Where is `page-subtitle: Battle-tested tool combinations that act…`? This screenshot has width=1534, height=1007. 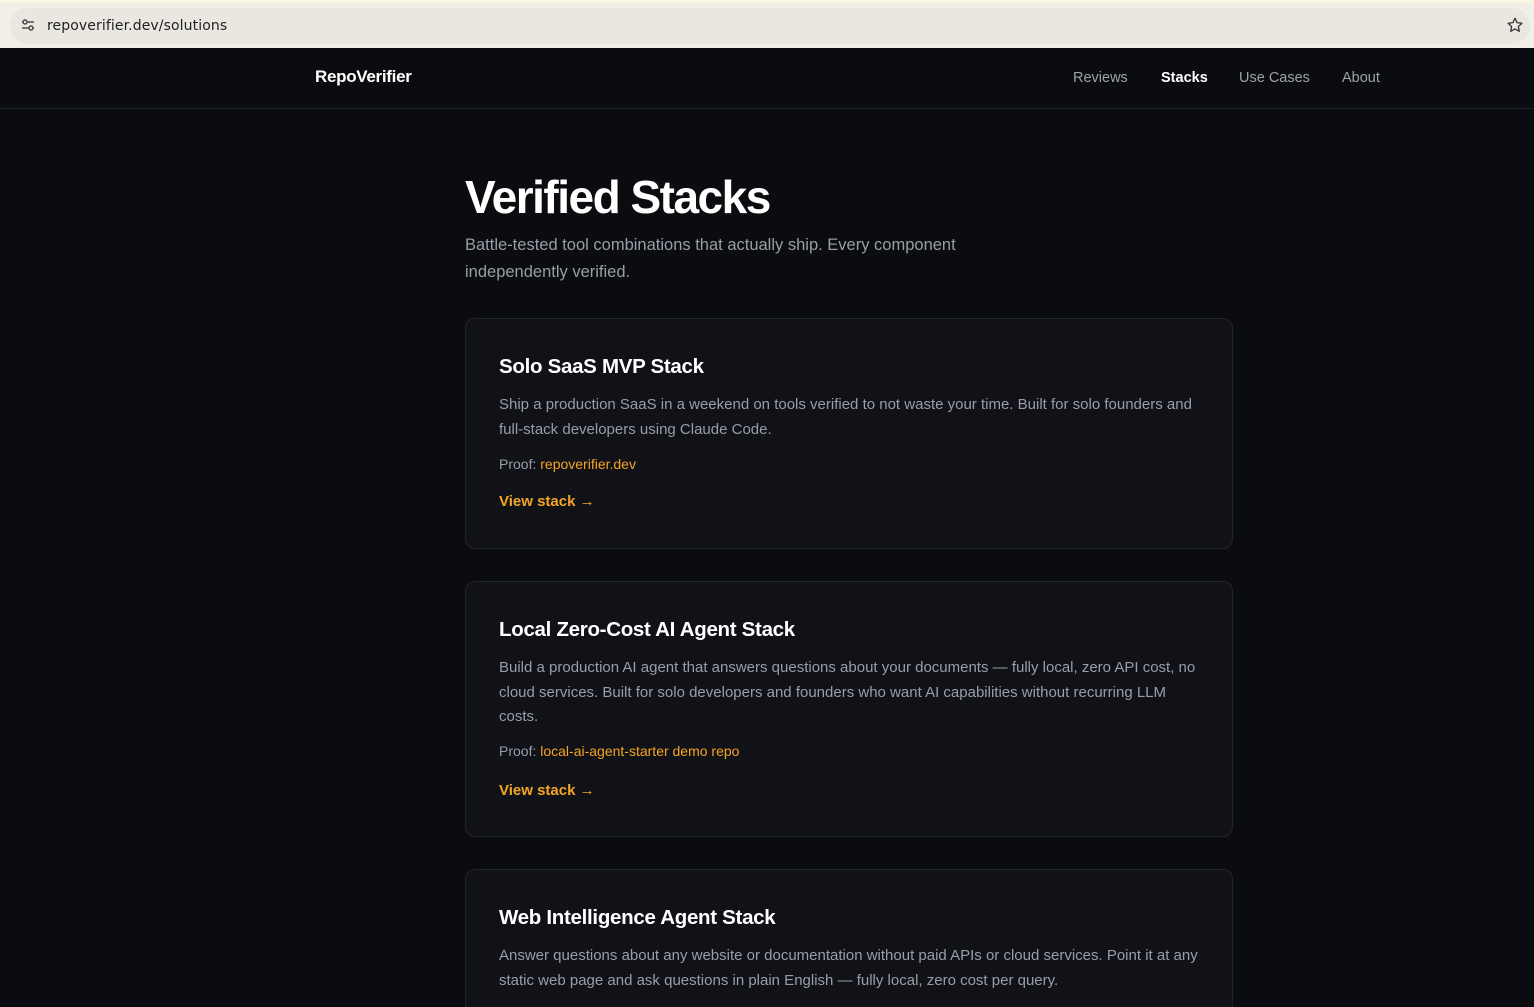
page-subtitle: Battle-tested tool combinations that act… is located at coordinates (710, 258).